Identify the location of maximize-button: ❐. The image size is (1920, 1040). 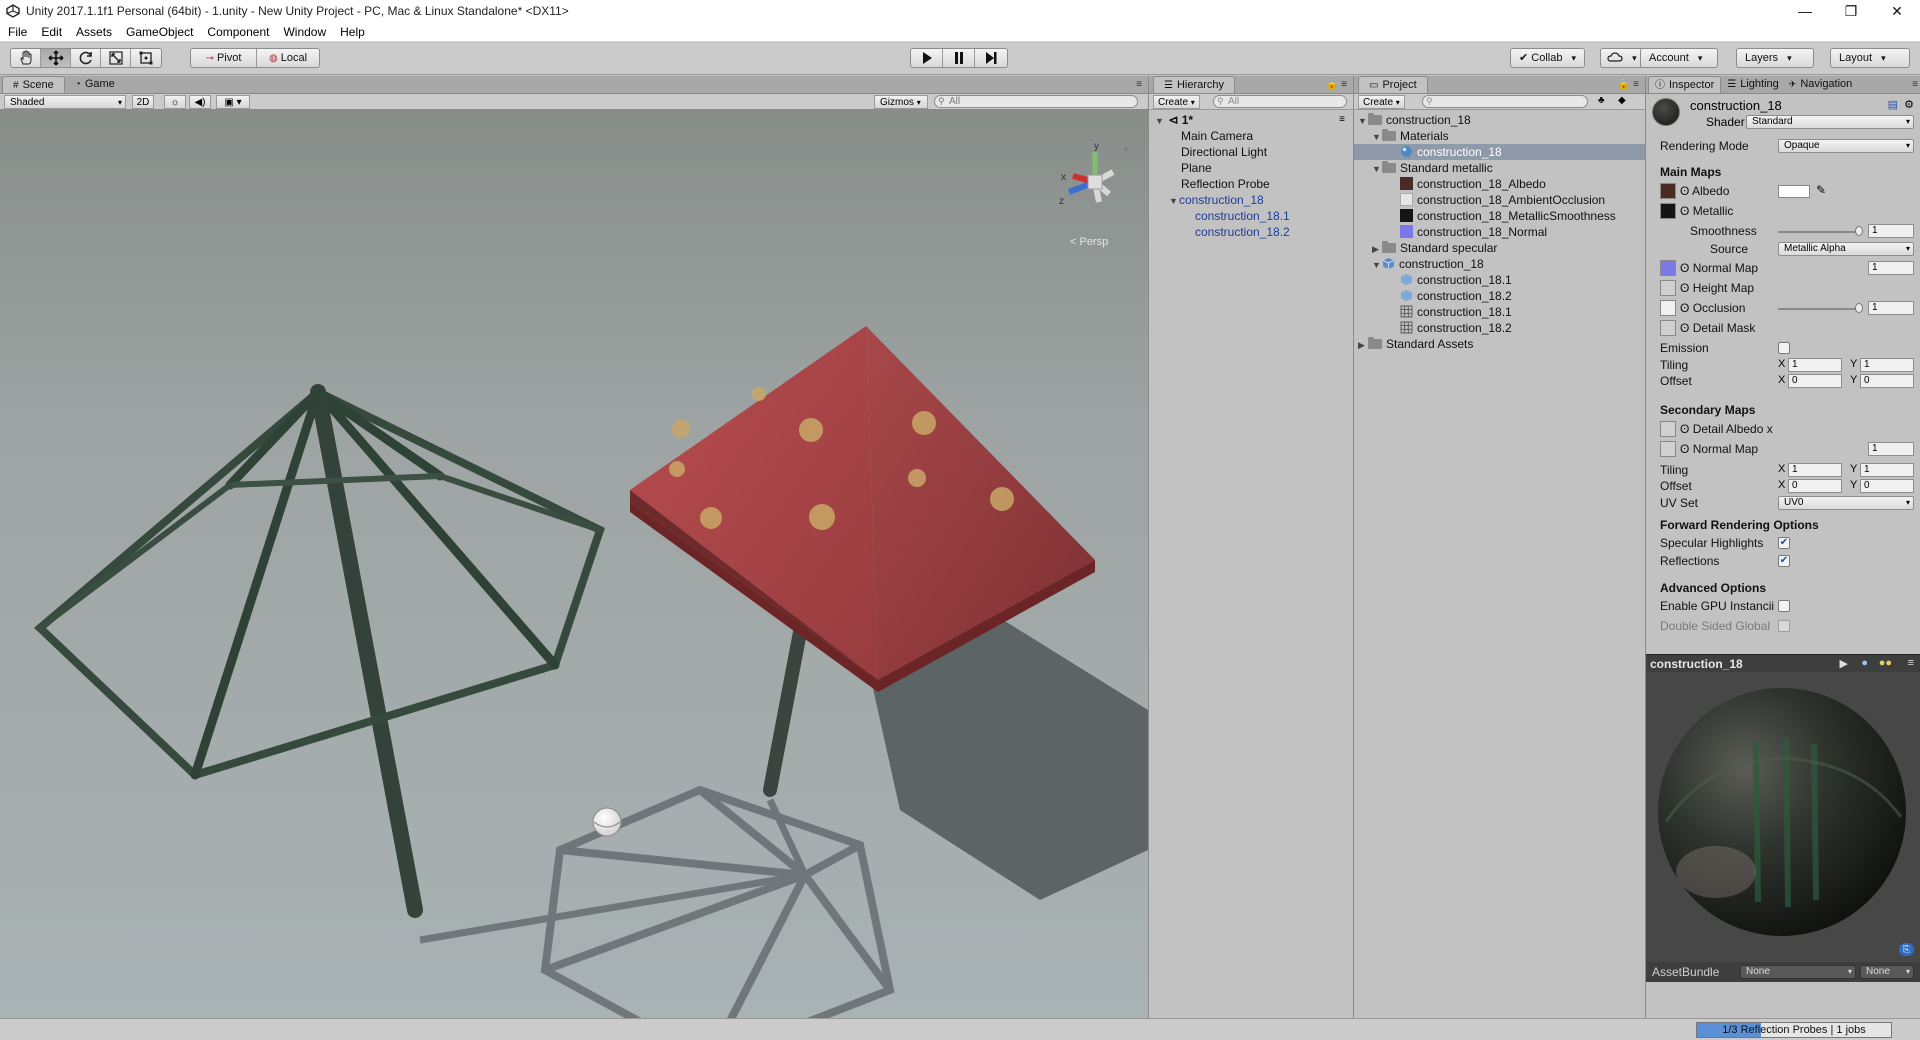
(1851, 11).